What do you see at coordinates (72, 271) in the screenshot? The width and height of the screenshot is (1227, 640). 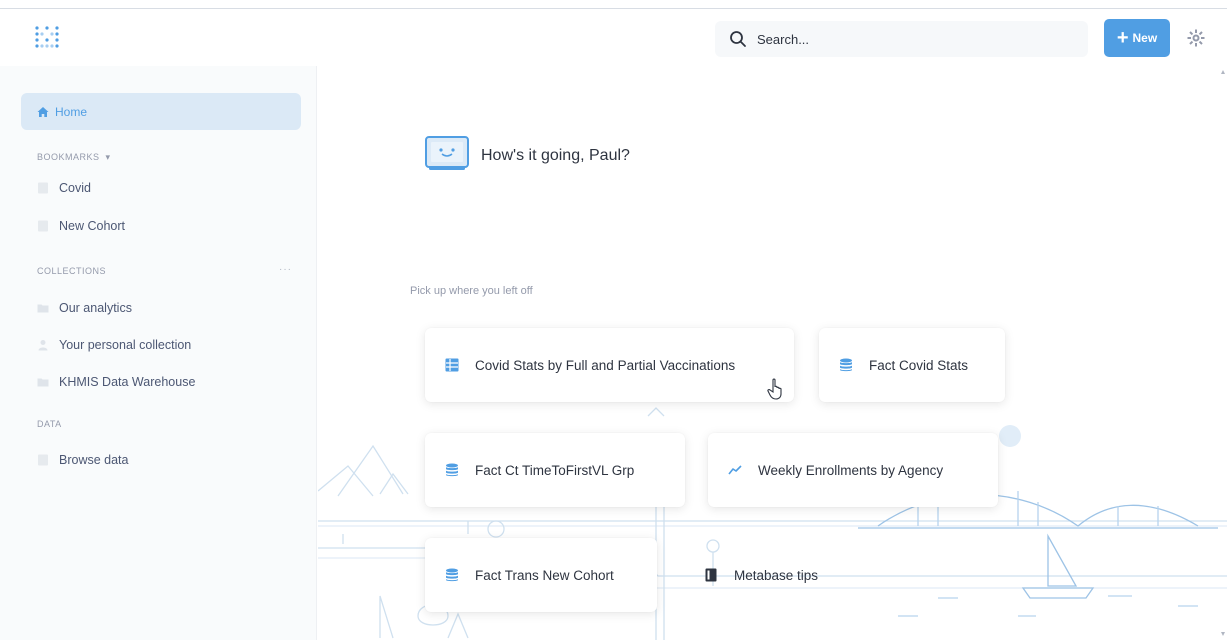 I see `collections-heading: COLLECTIONS` at bounding box center [72, 271].